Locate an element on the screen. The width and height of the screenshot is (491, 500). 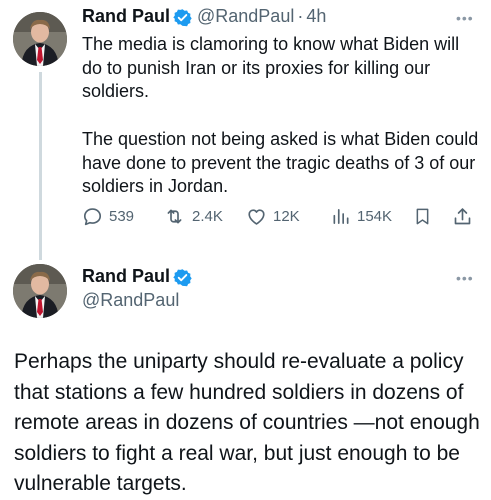
tweet2-handle: @RandPaul is located at coordinates (130, 300).